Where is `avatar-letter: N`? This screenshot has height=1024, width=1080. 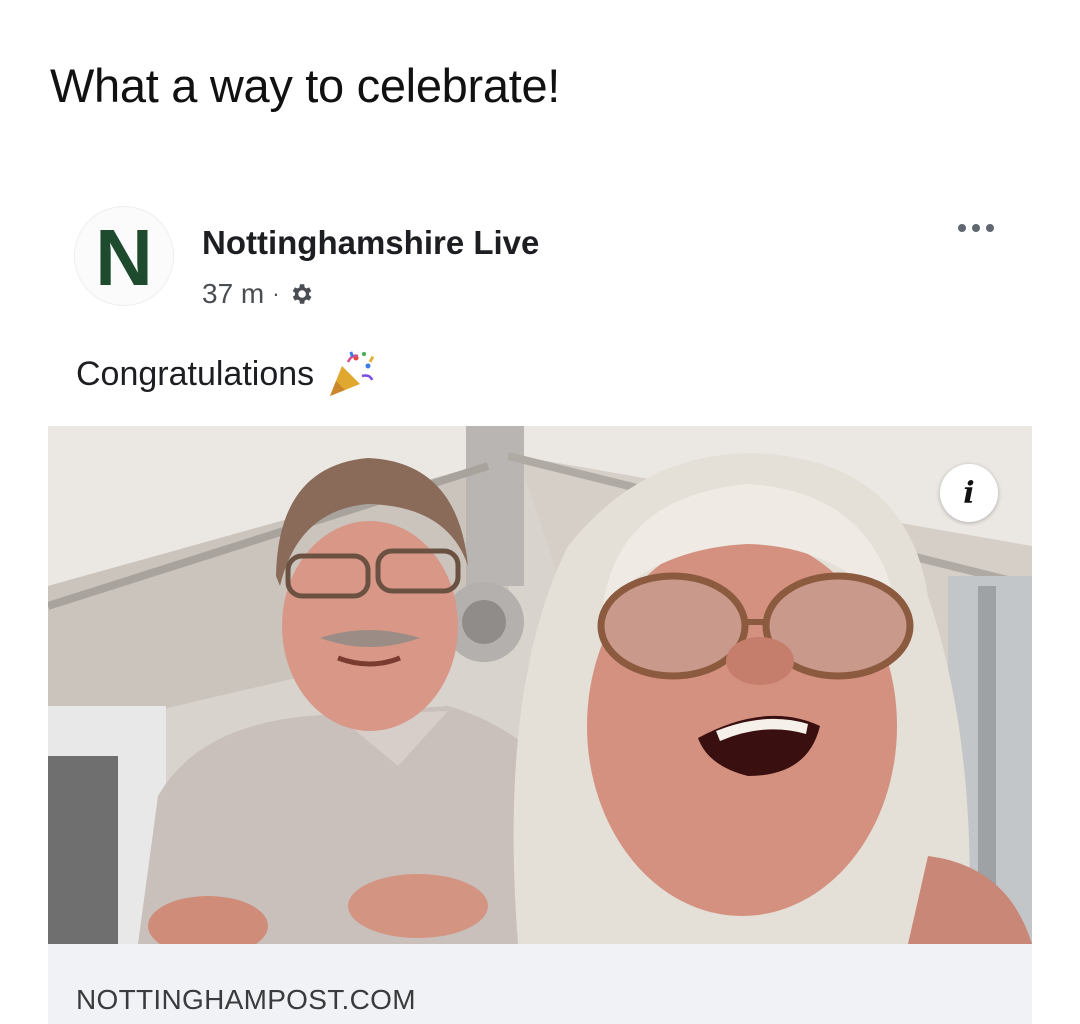
avatar-letter: N is located at coordinates (124, 257).